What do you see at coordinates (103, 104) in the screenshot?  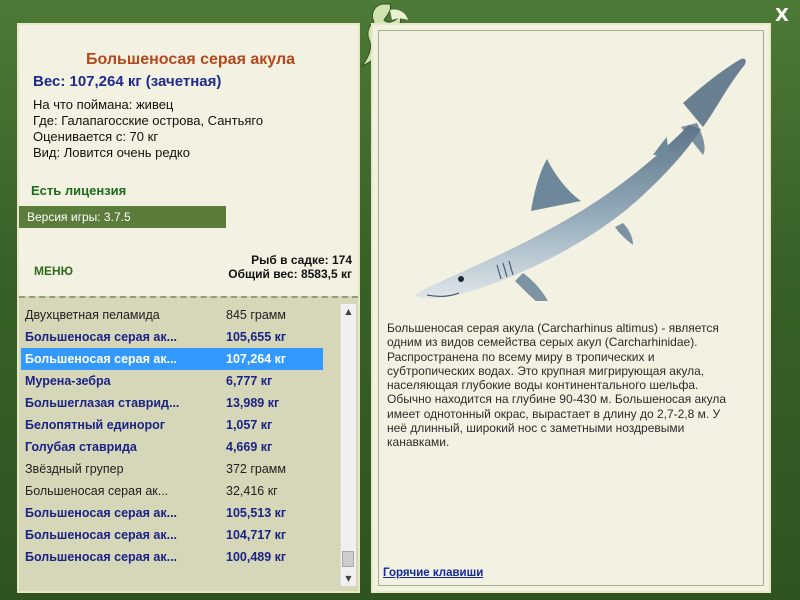 I see `bait-line: На что поймана: живец` at bounding box center [103, 104].